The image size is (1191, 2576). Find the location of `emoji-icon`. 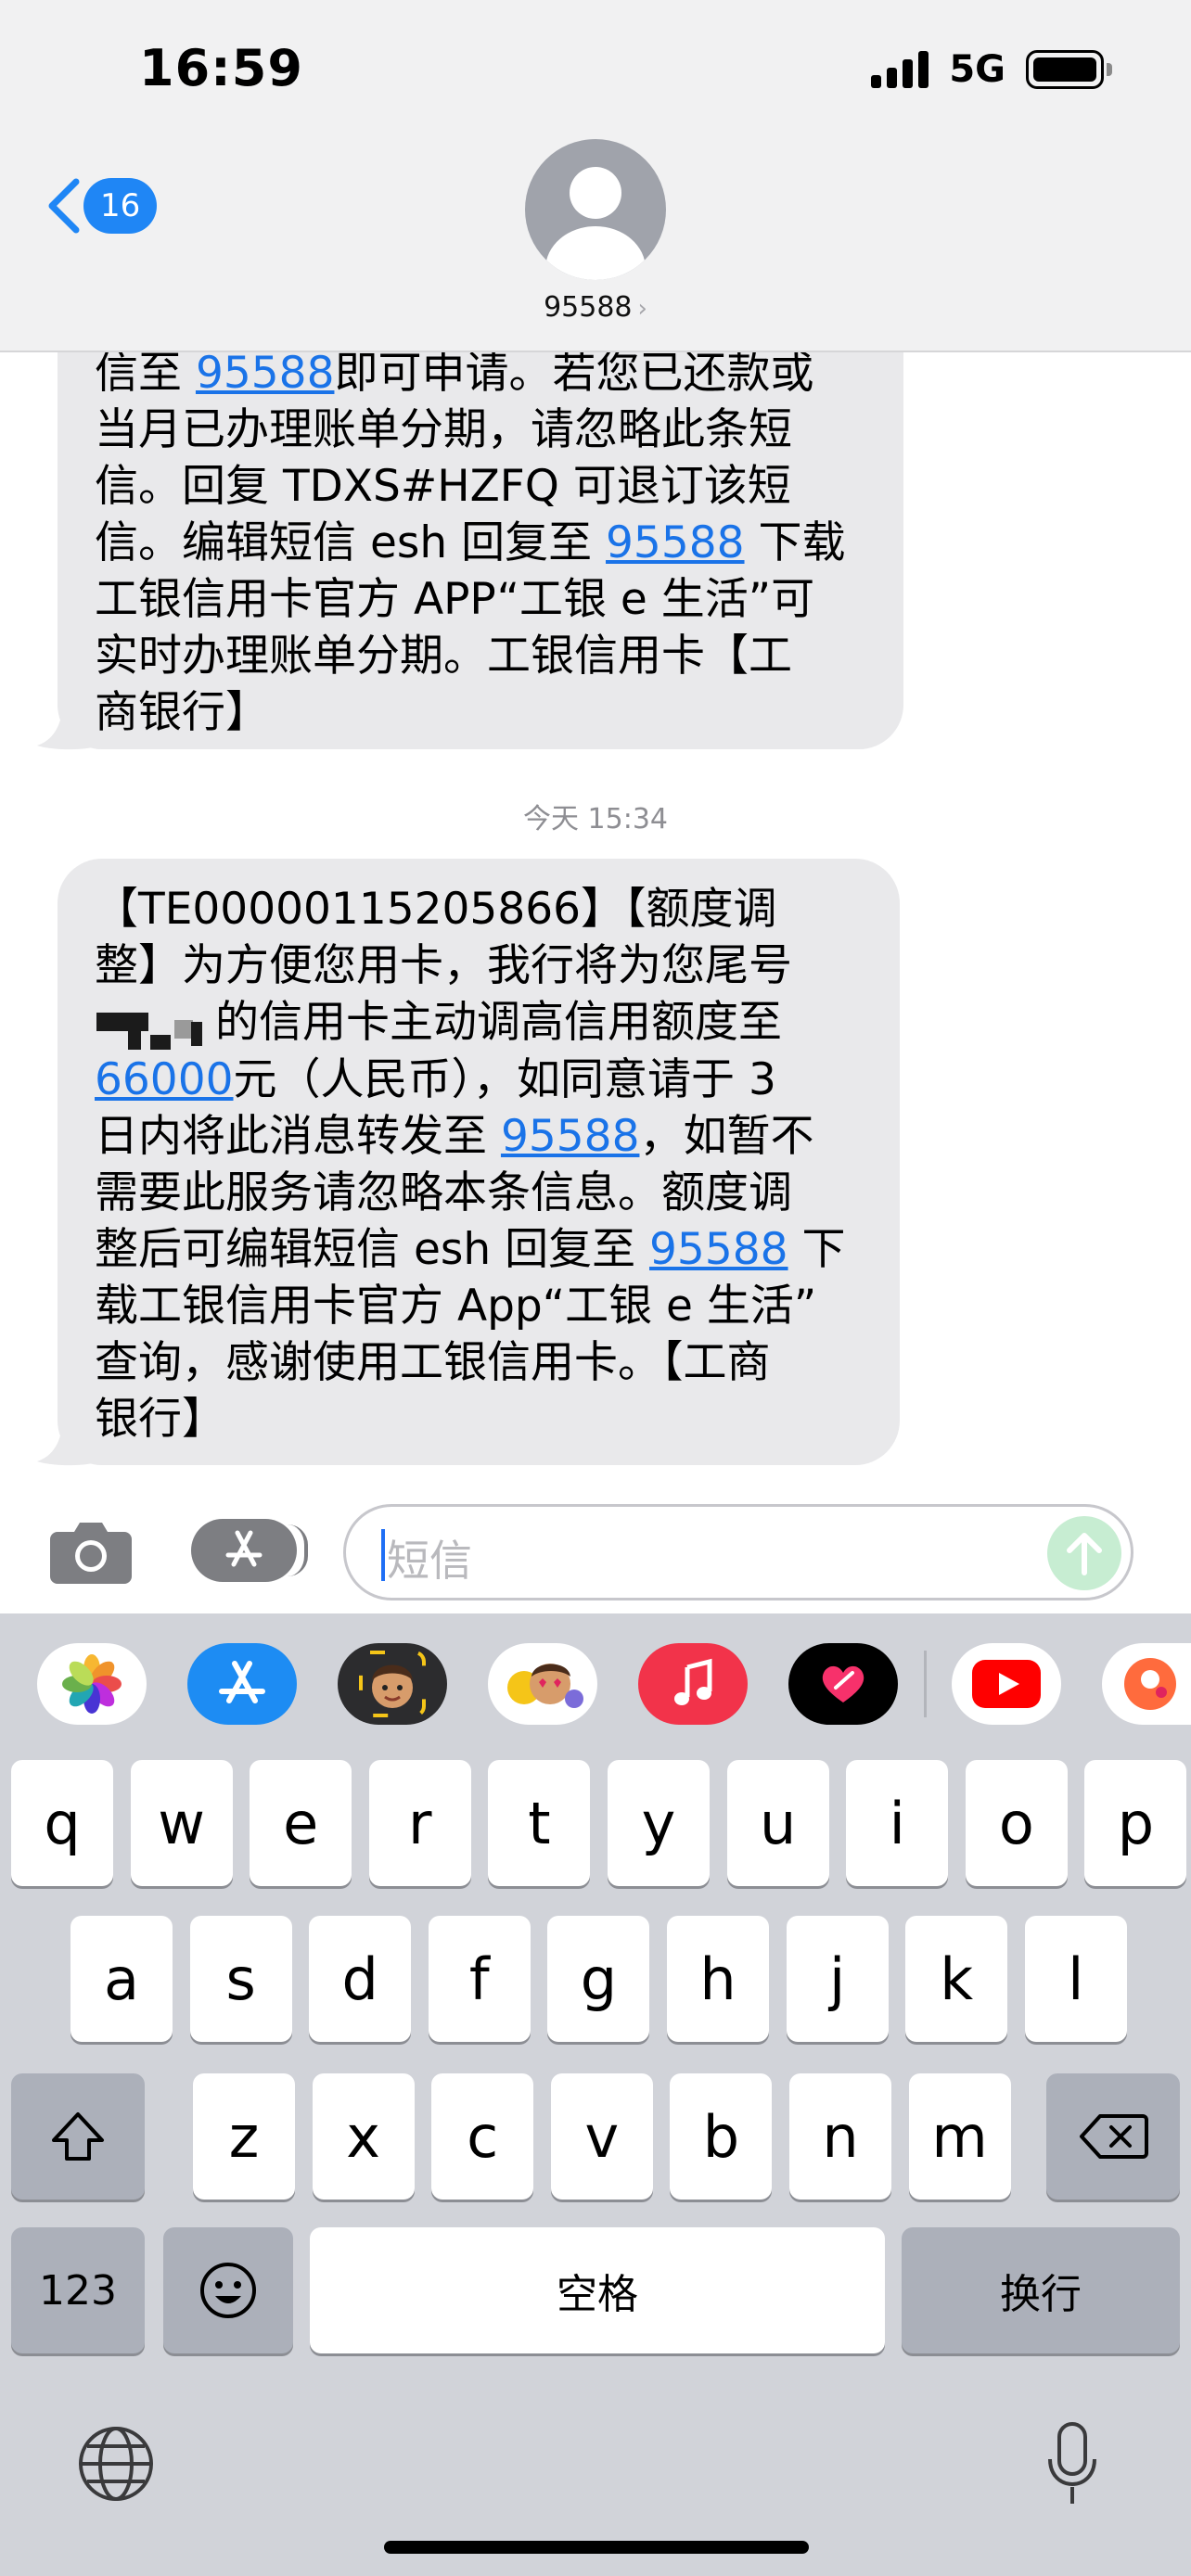

emoji-icon is located at coordinates (228, 2290).